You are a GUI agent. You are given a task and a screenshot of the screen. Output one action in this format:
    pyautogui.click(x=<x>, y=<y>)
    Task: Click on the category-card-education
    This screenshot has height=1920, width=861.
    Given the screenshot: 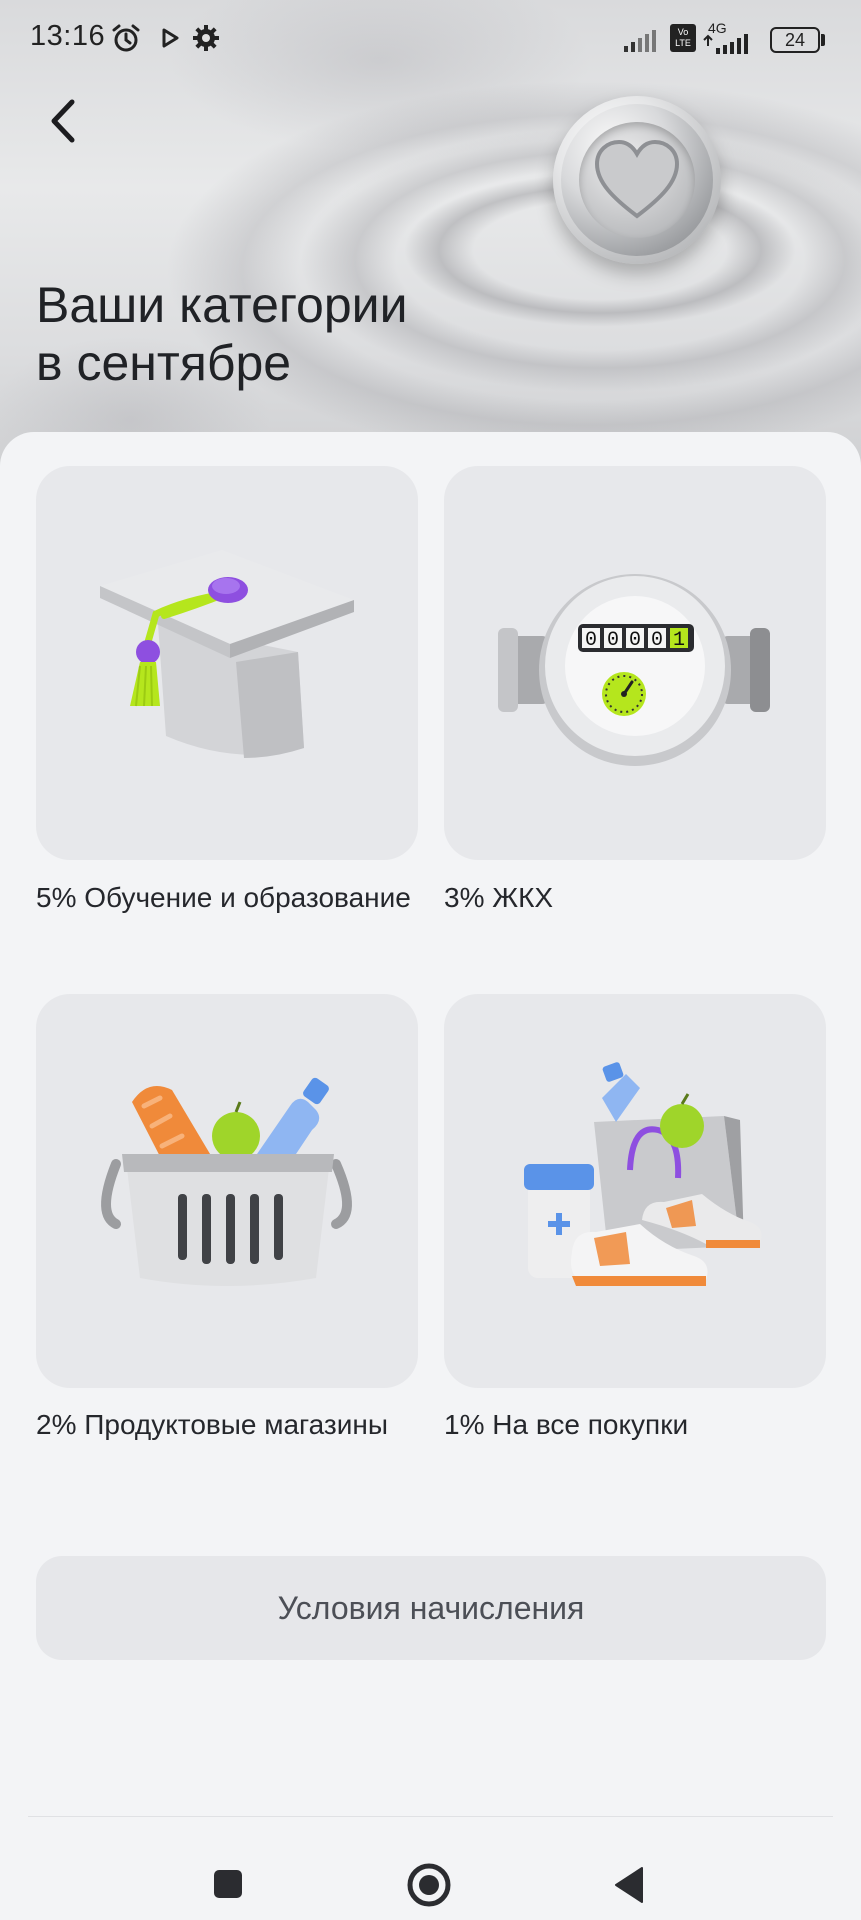 What is the action you would take?
    pyautogui.click(x=227, y=663)
    